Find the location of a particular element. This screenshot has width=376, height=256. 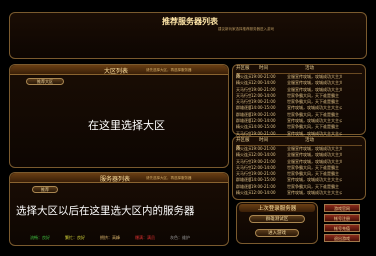

legend-item: 拥挤：高峰 is located at coordinates (110, 237).